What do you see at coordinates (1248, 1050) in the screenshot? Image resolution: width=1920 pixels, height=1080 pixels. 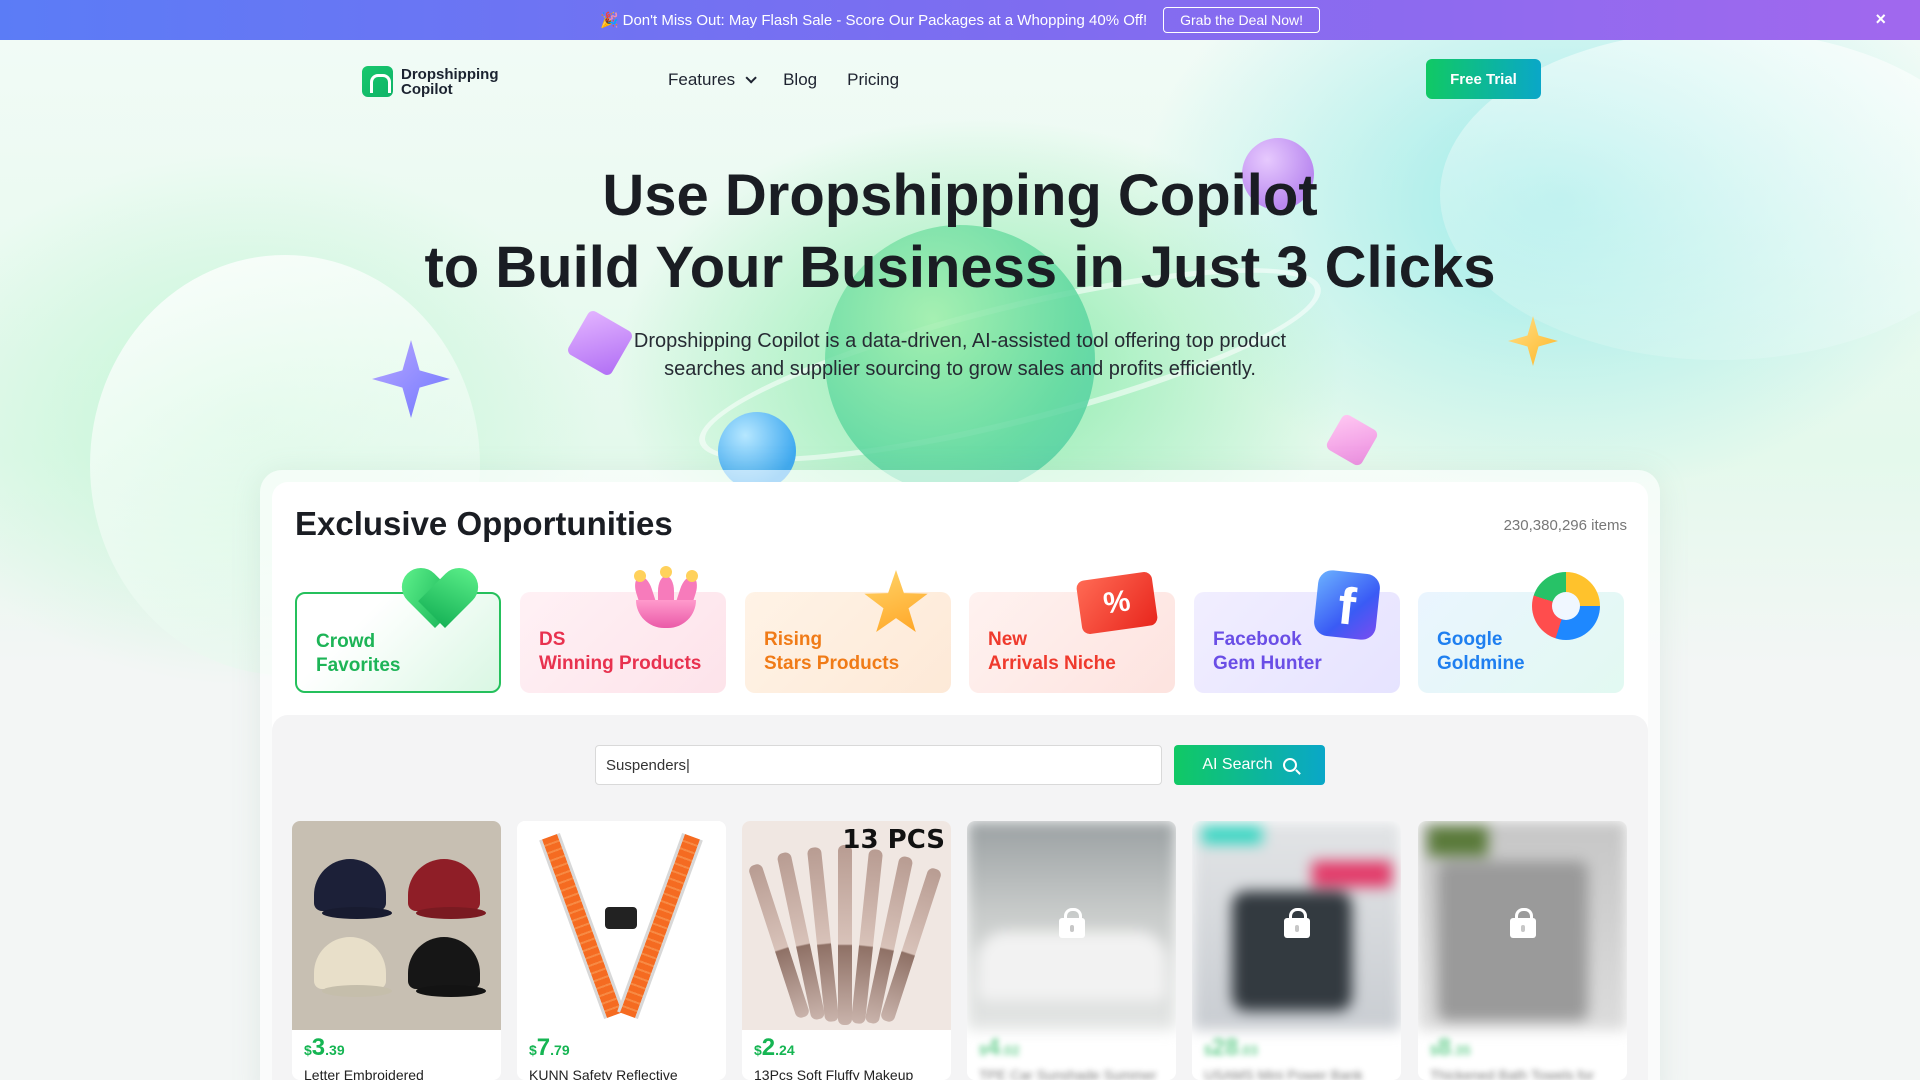 I see `price-decimal: .03` at bounding box center [1248, 1050].